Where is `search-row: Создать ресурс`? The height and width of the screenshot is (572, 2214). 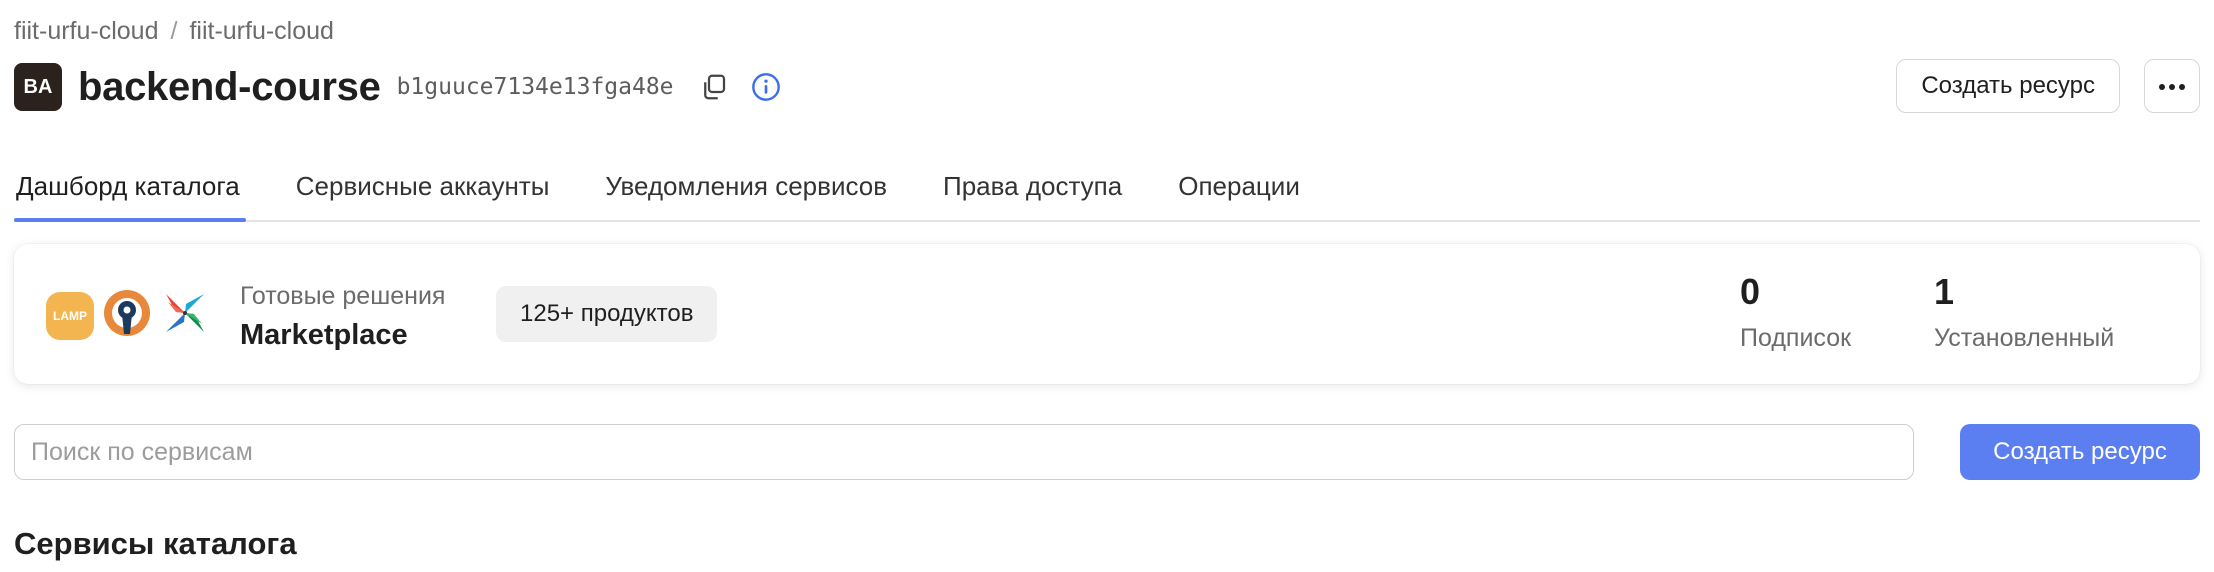
search-row: Создать ресурс is located at coordinates (1107, 453).